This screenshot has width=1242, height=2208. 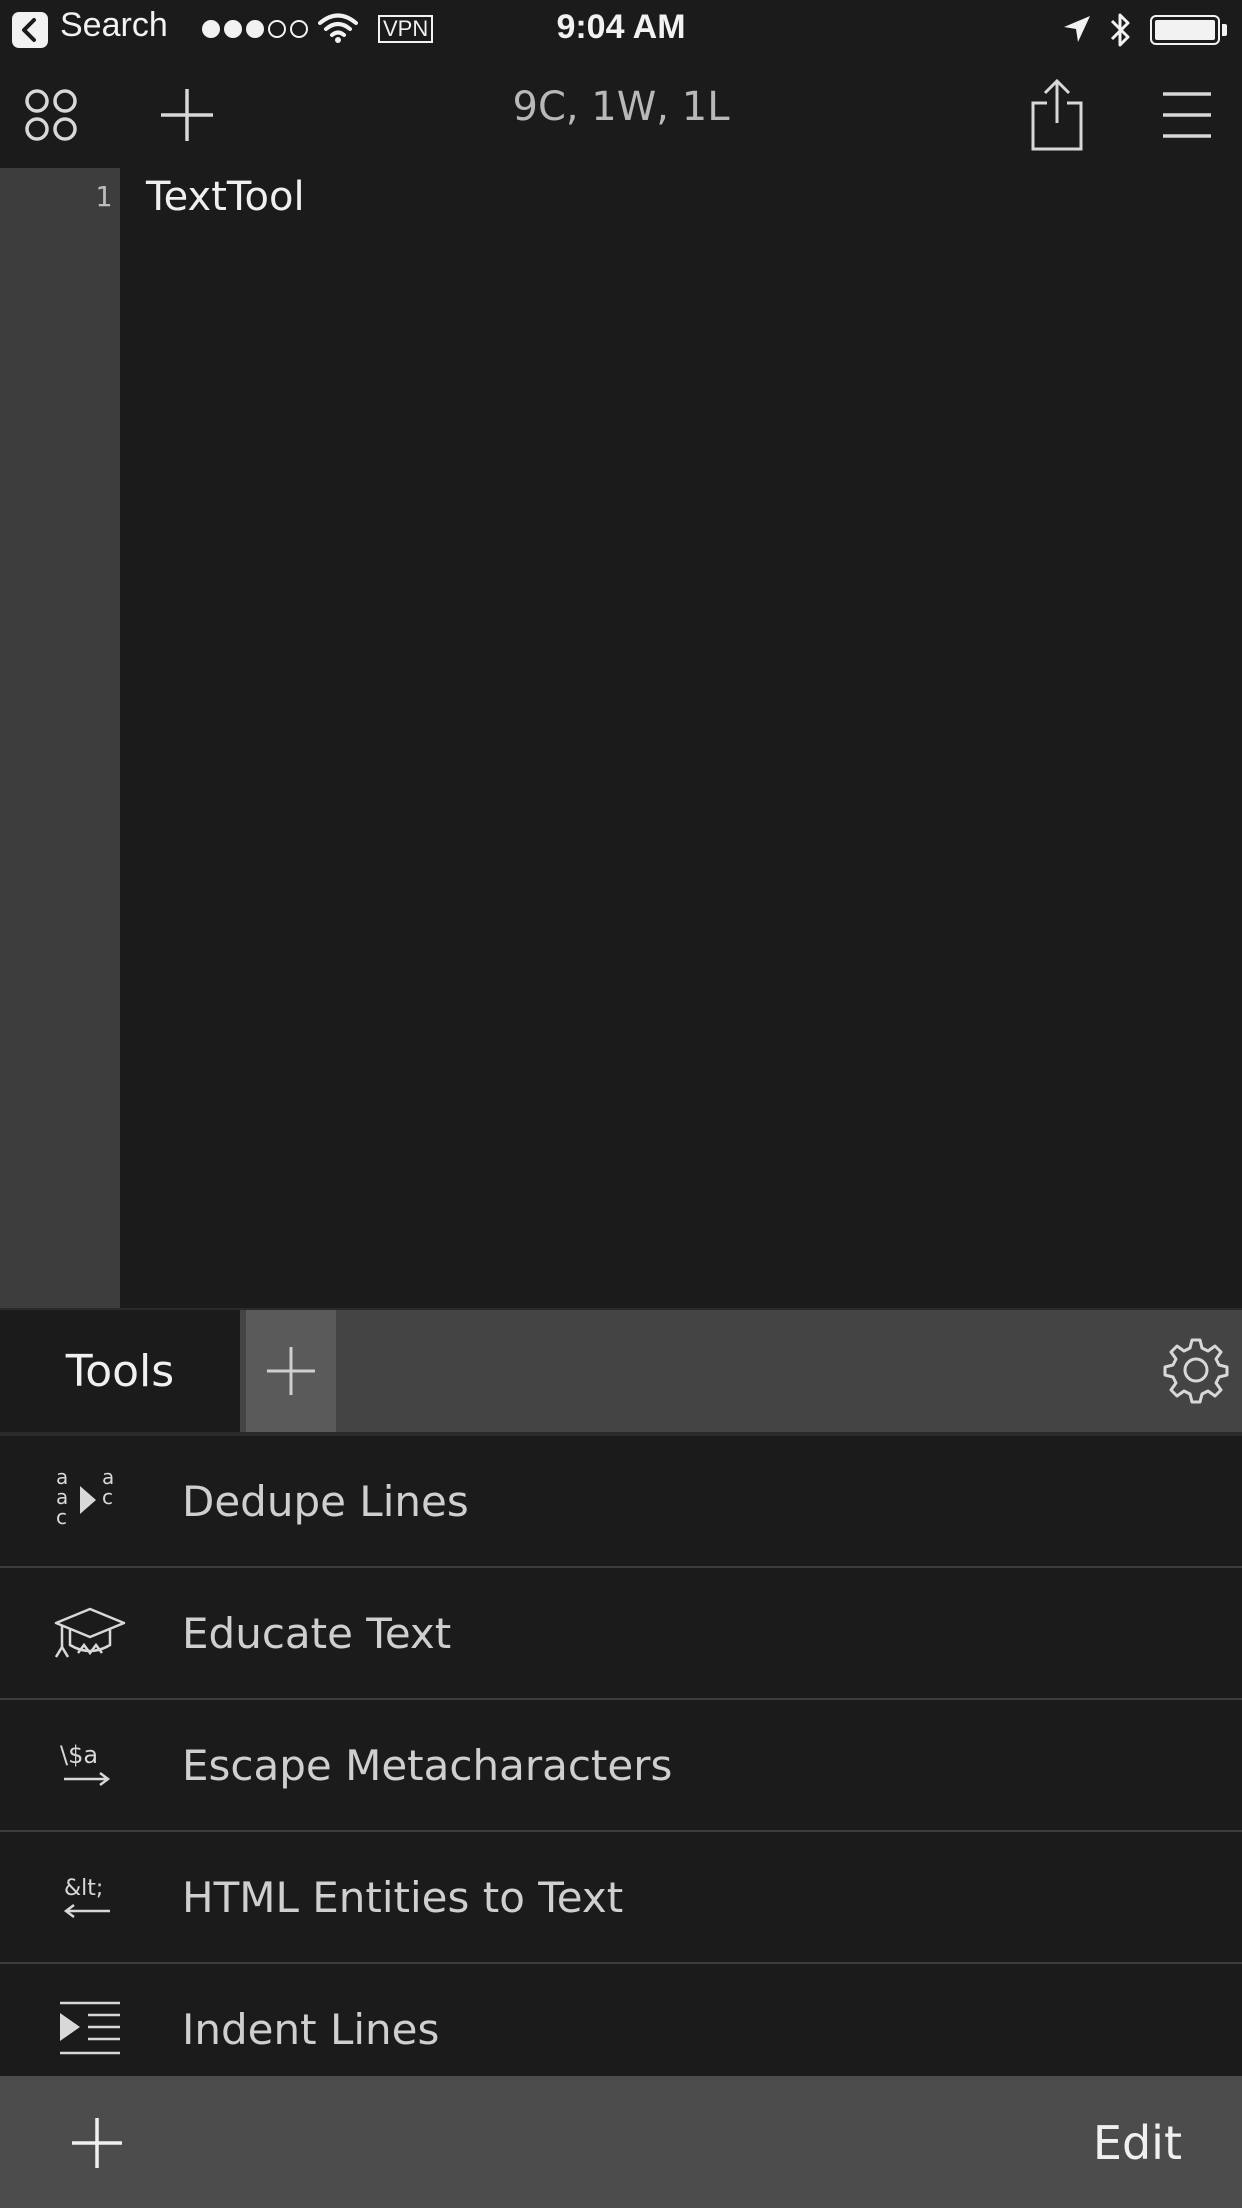 I want to click on battery-icon, so click(x=1185, y=30).